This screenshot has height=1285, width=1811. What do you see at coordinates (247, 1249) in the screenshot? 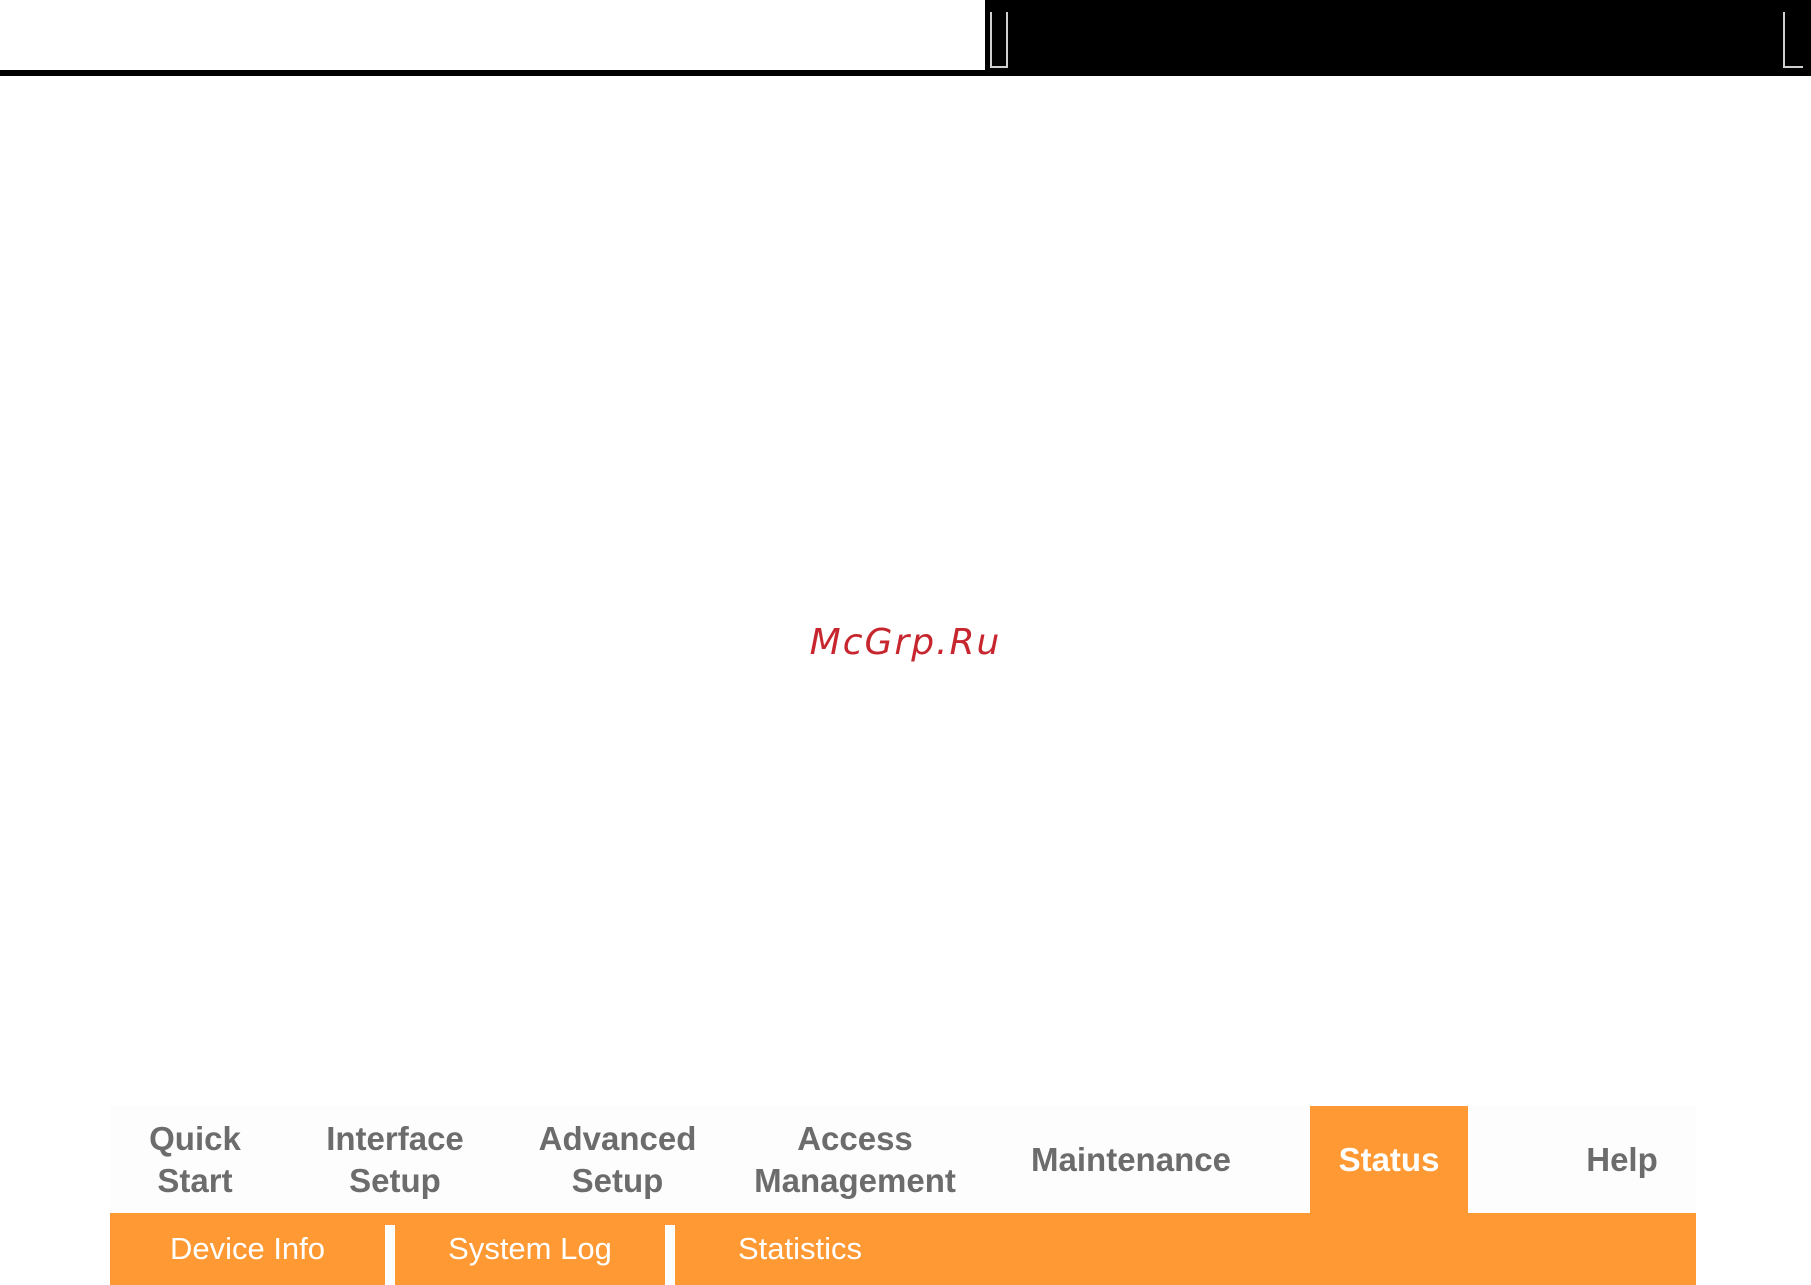
I see `subtab-device-info: Device Info` at bounding box center [247, 1249].